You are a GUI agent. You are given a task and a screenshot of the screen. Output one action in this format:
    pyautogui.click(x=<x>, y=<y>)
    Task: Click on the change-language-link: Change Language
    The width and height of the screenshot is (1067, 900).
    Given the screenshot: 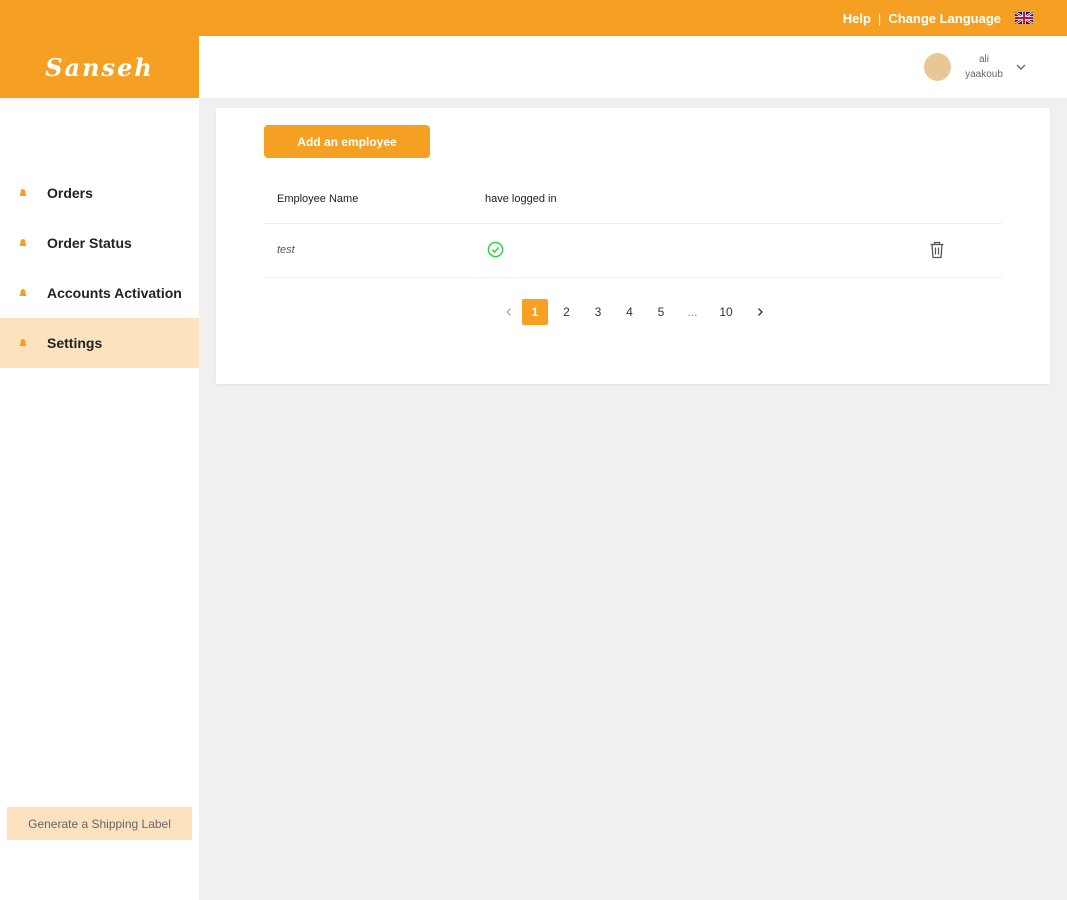 What is the action you would take?
    pyautogui.click(x=944, y=18)
    